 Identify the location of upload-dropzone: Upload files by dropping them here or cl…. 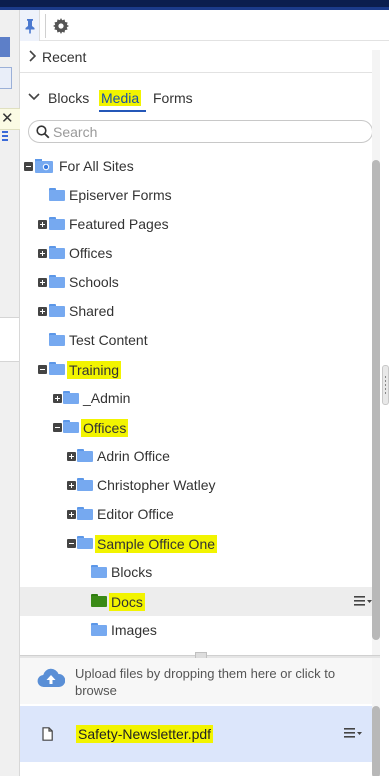
(200, 681).